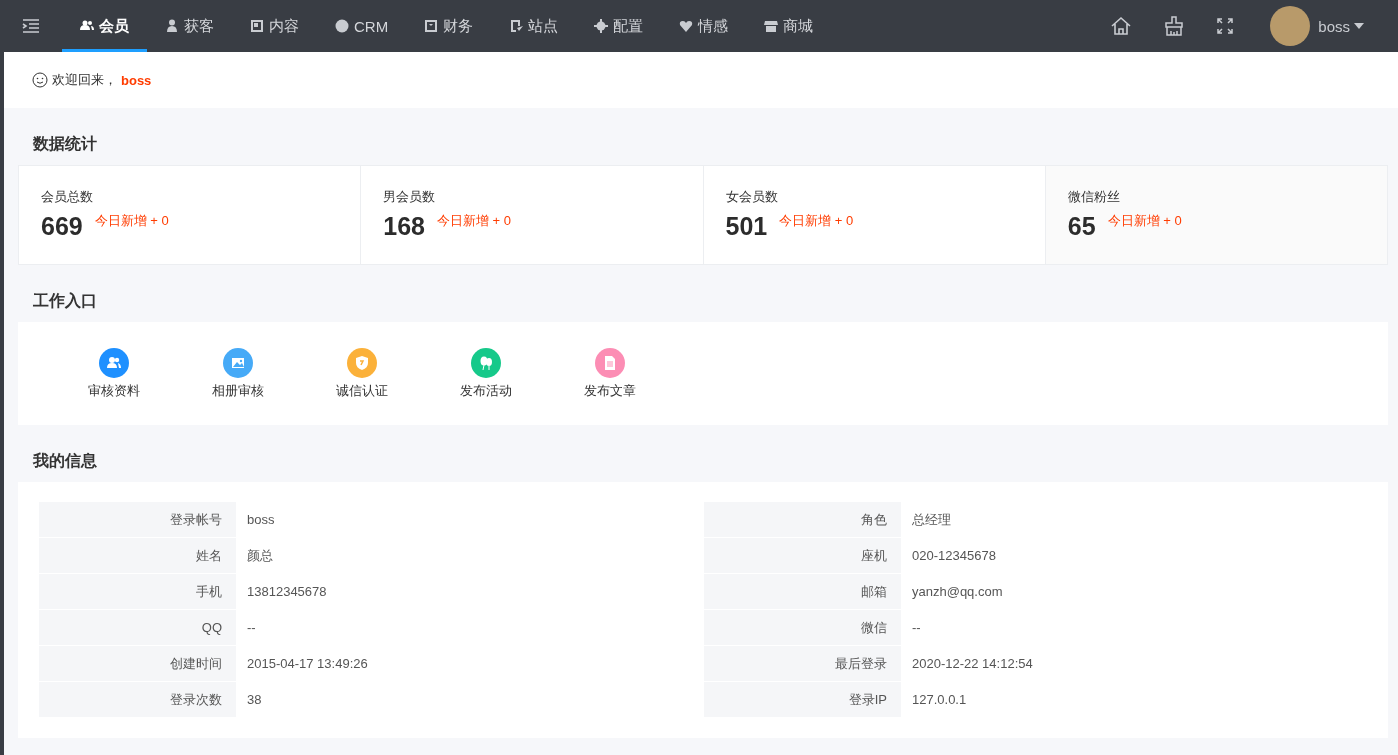 Image resolution: width=1398 pixels, height=755 pixels. What do you see at coordinates (802, 699) in the screenshot?
I see `field-label: 登录IP` at bounding box center [802, 699].